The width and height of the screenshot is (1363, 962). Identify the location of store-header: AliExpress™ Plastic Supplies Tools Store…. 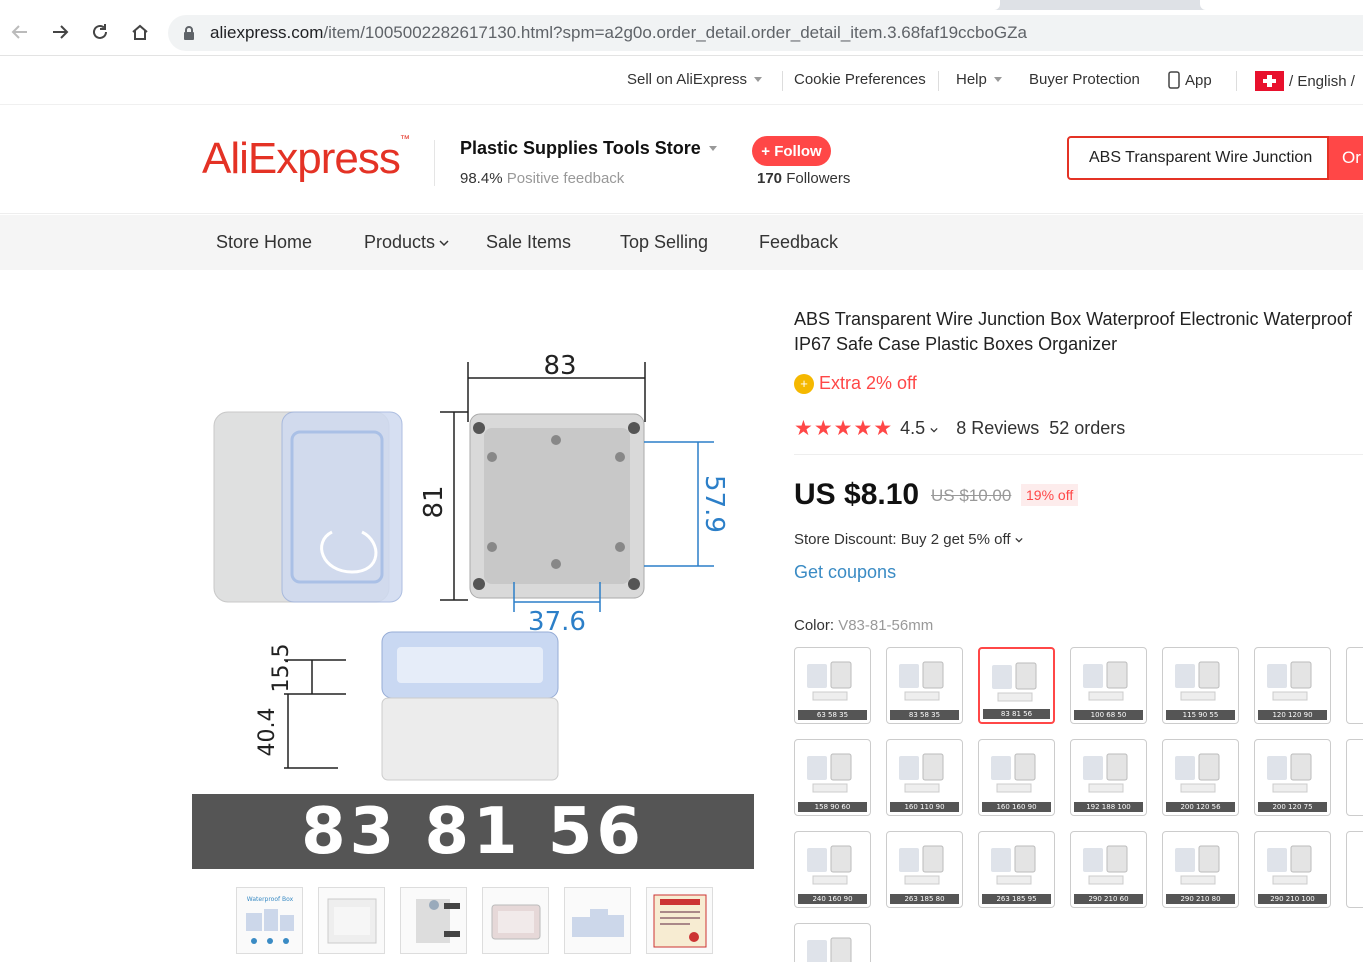
(681, 160).